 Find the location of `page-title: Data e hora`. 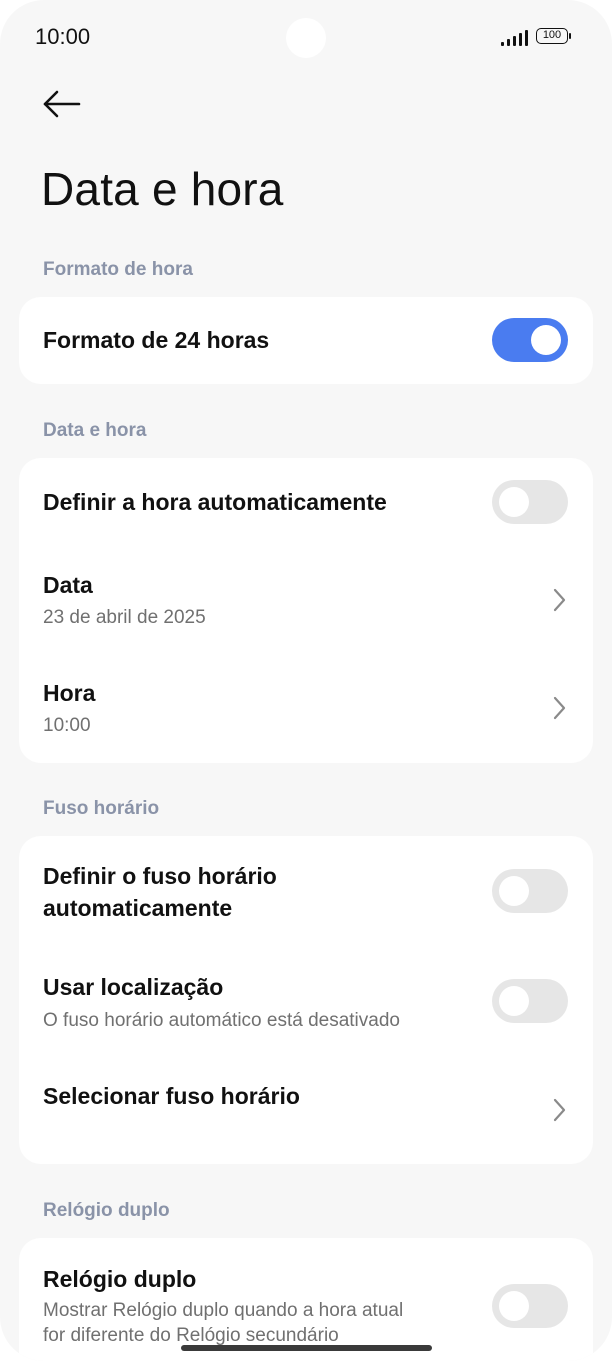

page-title: Data e hora is located at coordinates (162, 189).